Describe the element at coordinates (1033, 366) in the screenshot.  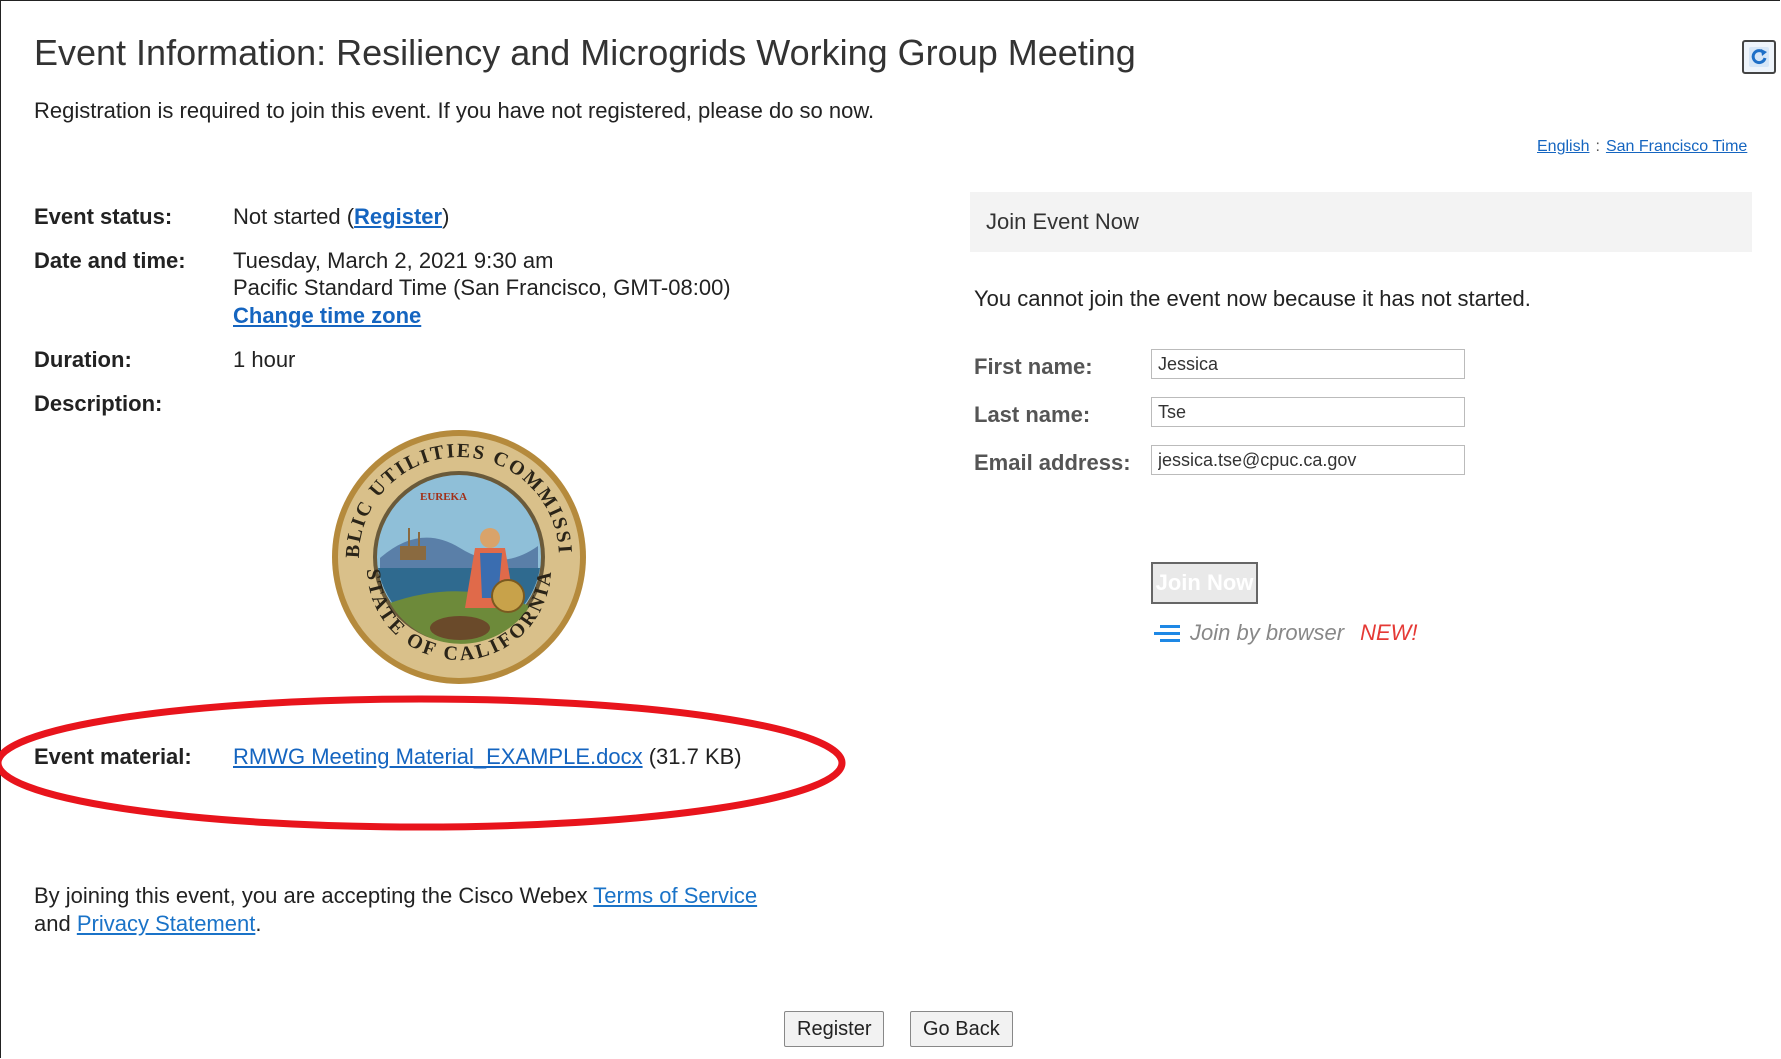
I see `first-name-label: First name:` at that location.